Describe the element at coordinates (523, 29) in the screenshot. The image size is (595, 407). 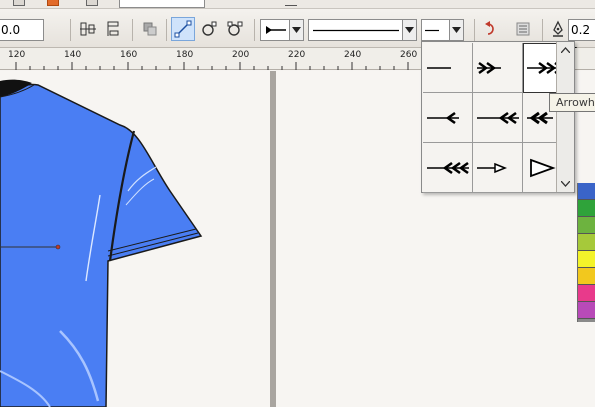
I see `wrap-text-icon` at that location.